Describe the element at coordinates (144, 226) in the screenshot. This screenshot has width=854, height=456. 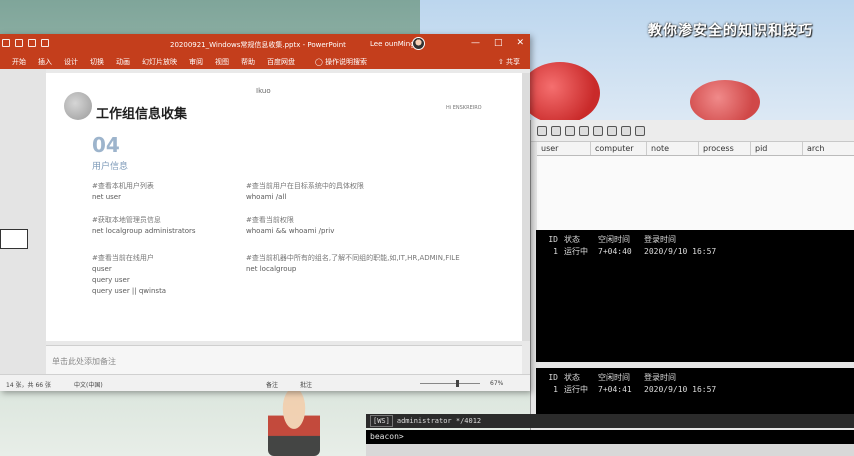
I see `text-block-local-admins: #获取本地管理员信息 net localgroup administrators` at that location.